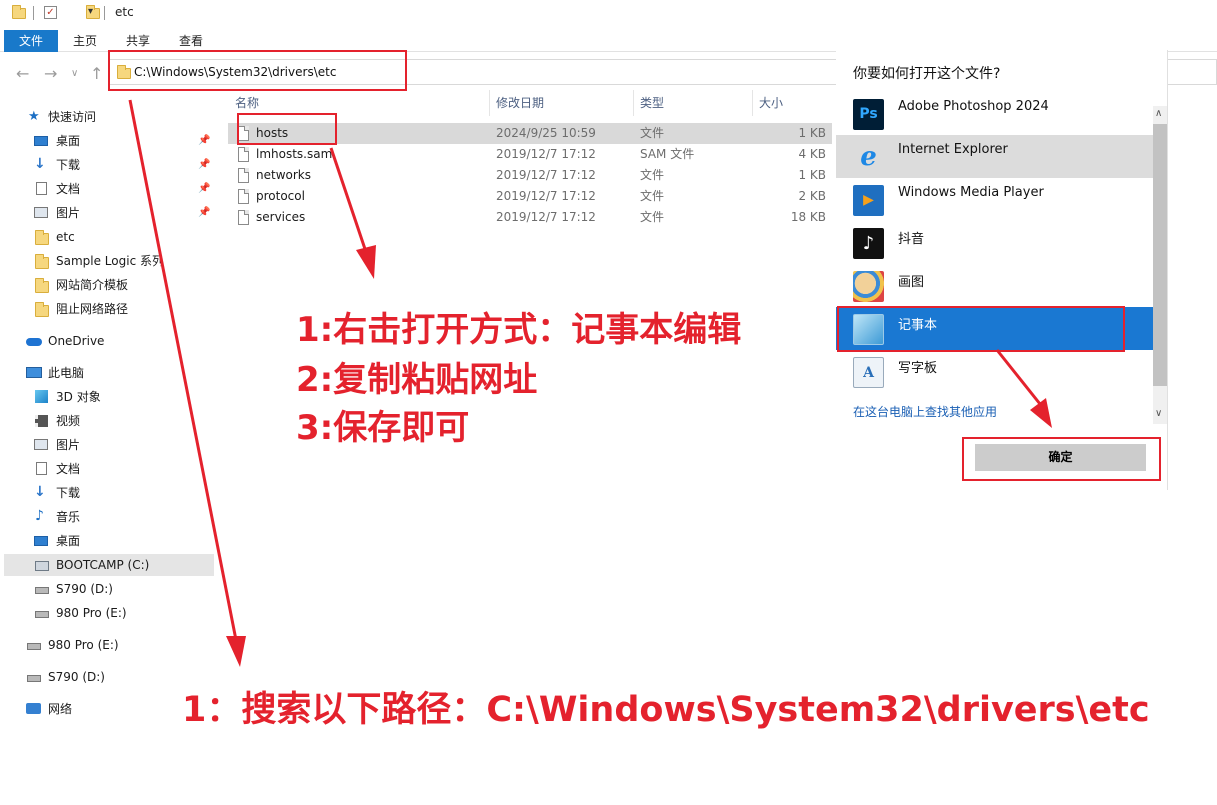 The width and height of the screenshot is (1217, 805). What do you see at coordinates (1160, 255) in the screenshot?
I see `scrollbar-thumb` at bounding box center [1160, 255].